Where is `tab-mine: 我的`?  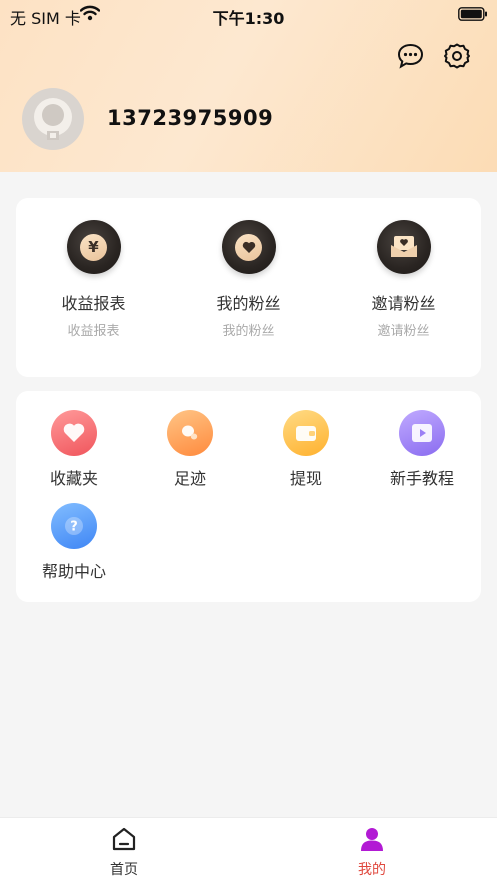
tab-mine: 我的 is located at coordinates (372, 852).